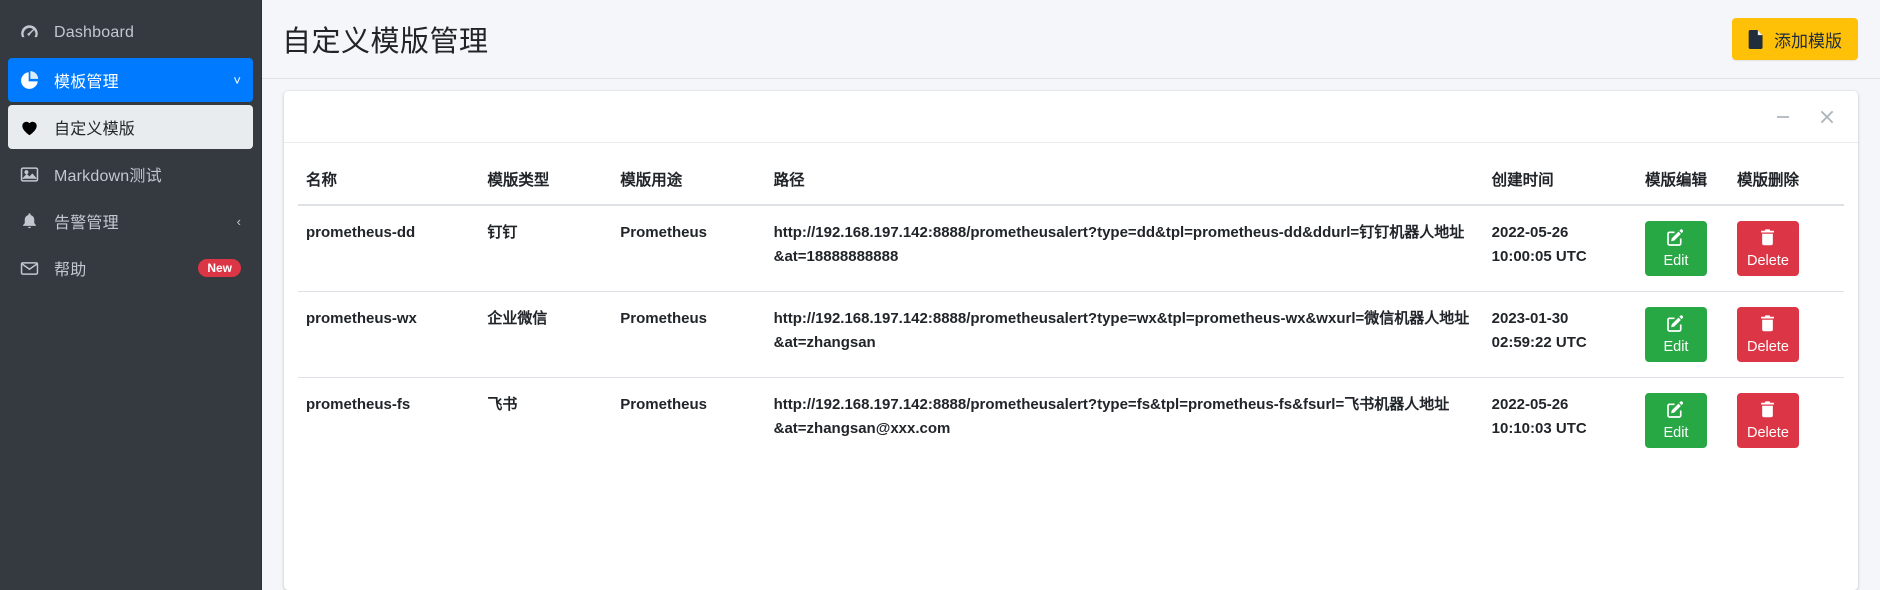 The height and width of the screenshot is (590, 1880). What do you see at coordinates (1560, 334) in the screenshot?
I see `cell-created: 2023-01-30 02:59:22 UTC` at bounding box center [1560, 334].